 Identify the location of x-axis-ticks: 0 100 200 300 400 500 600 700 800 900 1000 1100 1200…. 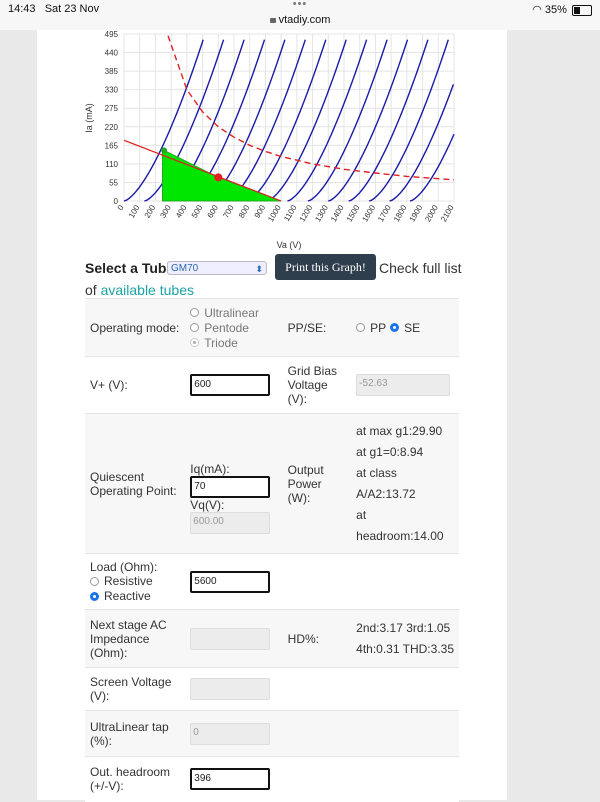
(286, 213).